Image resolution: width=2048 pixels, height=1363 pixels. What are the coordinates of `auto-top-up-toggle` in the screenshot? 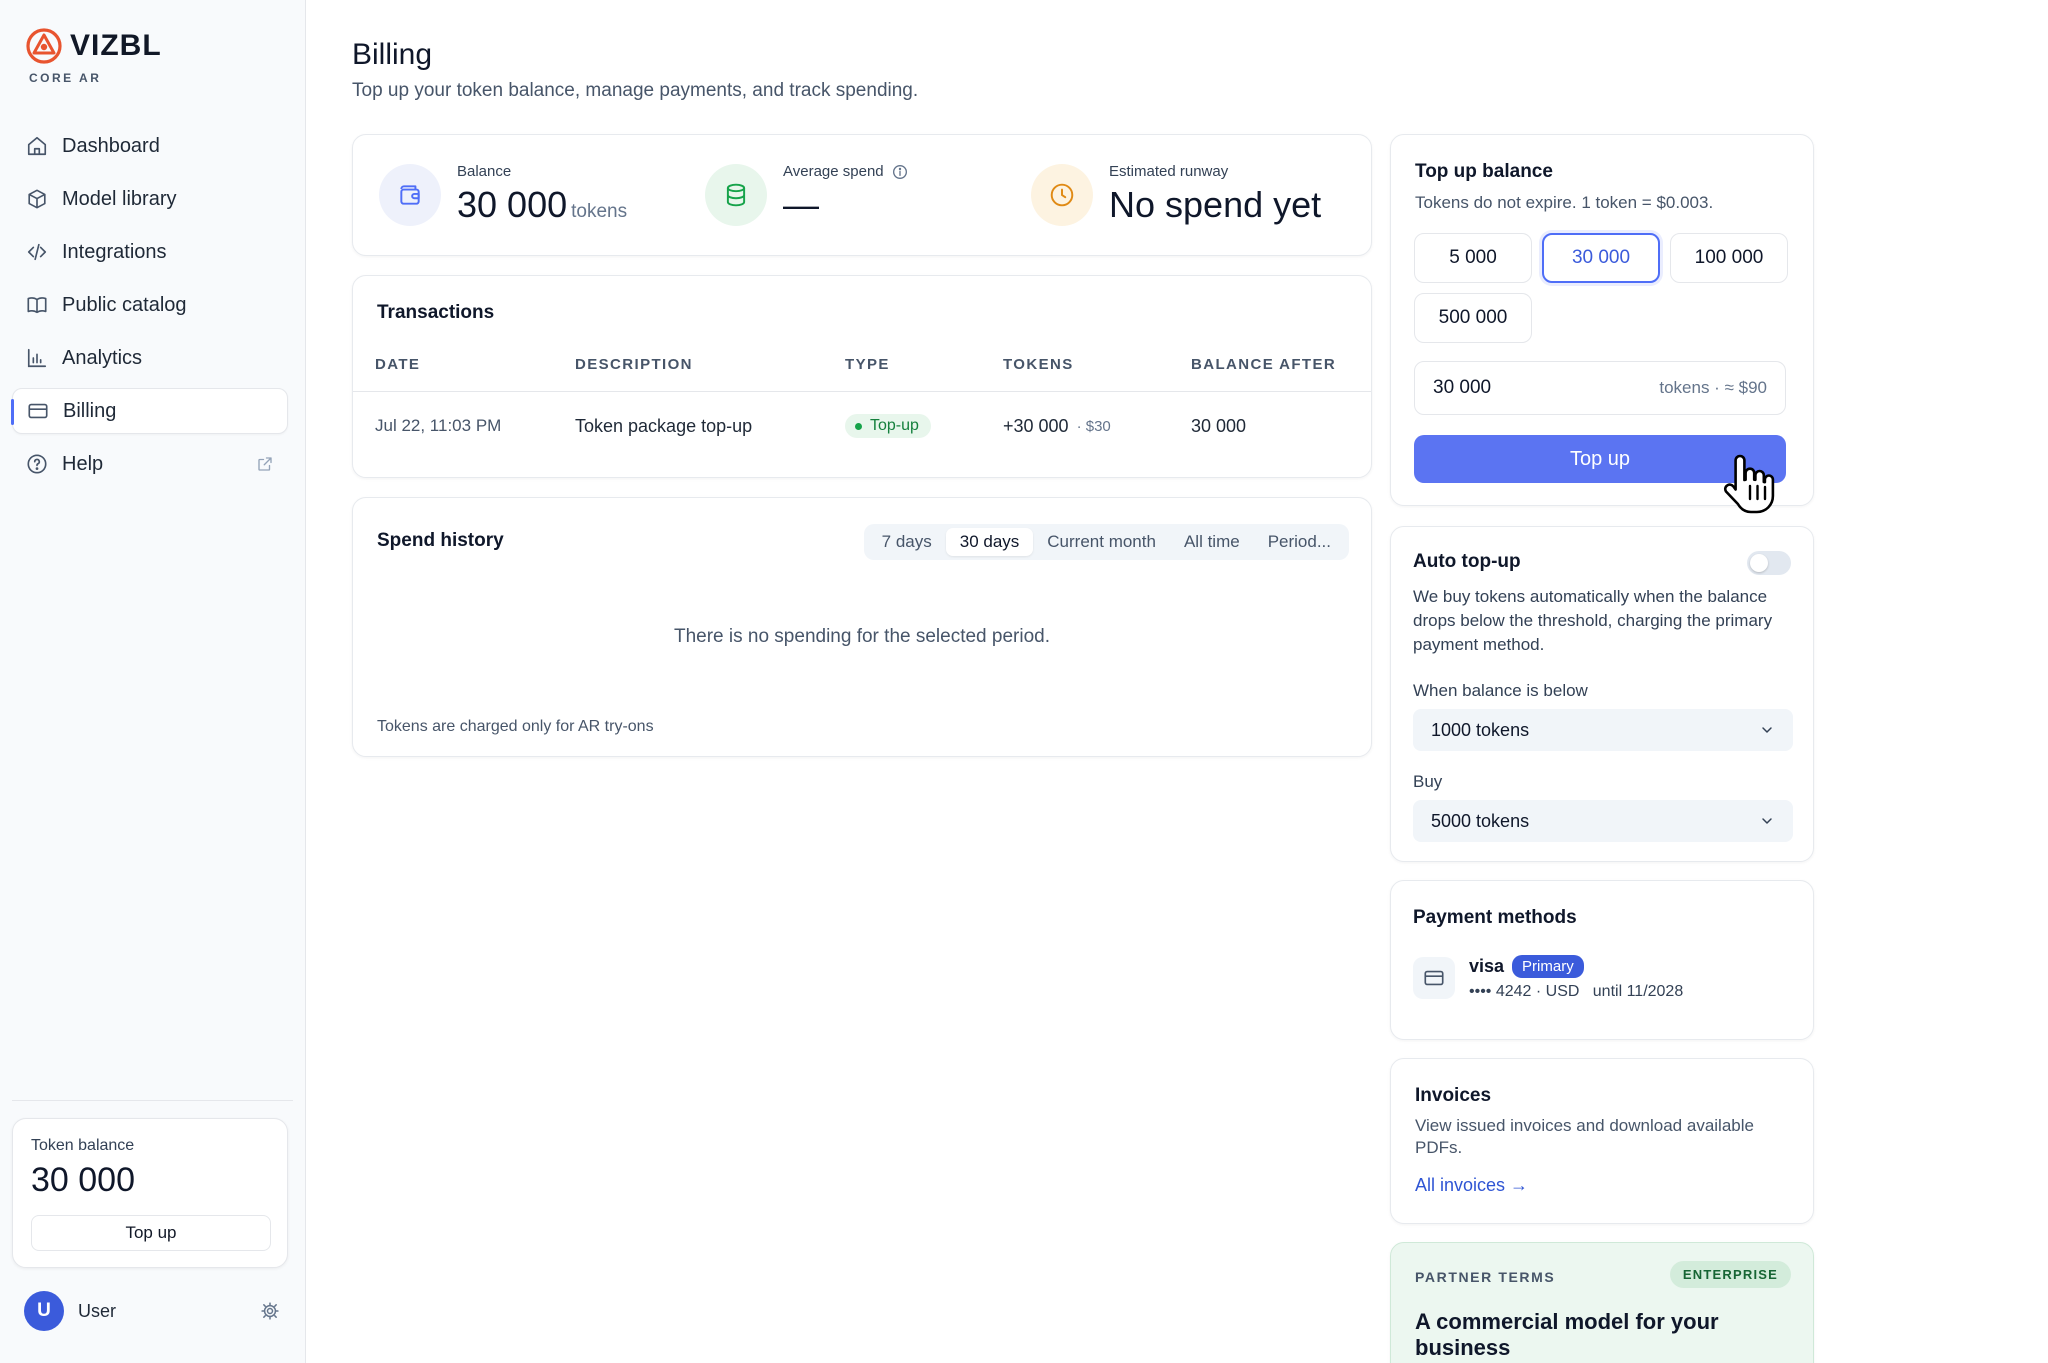 It's located at (1769, 563).